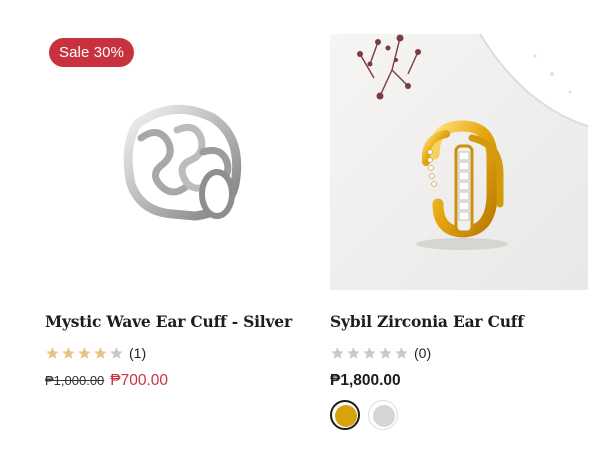 Image resolution: width=602 pixels, height=450 pixels. Describe the element at coordinates (422, 353) in the screenshot. I see `rating-count: (0)` at that location.